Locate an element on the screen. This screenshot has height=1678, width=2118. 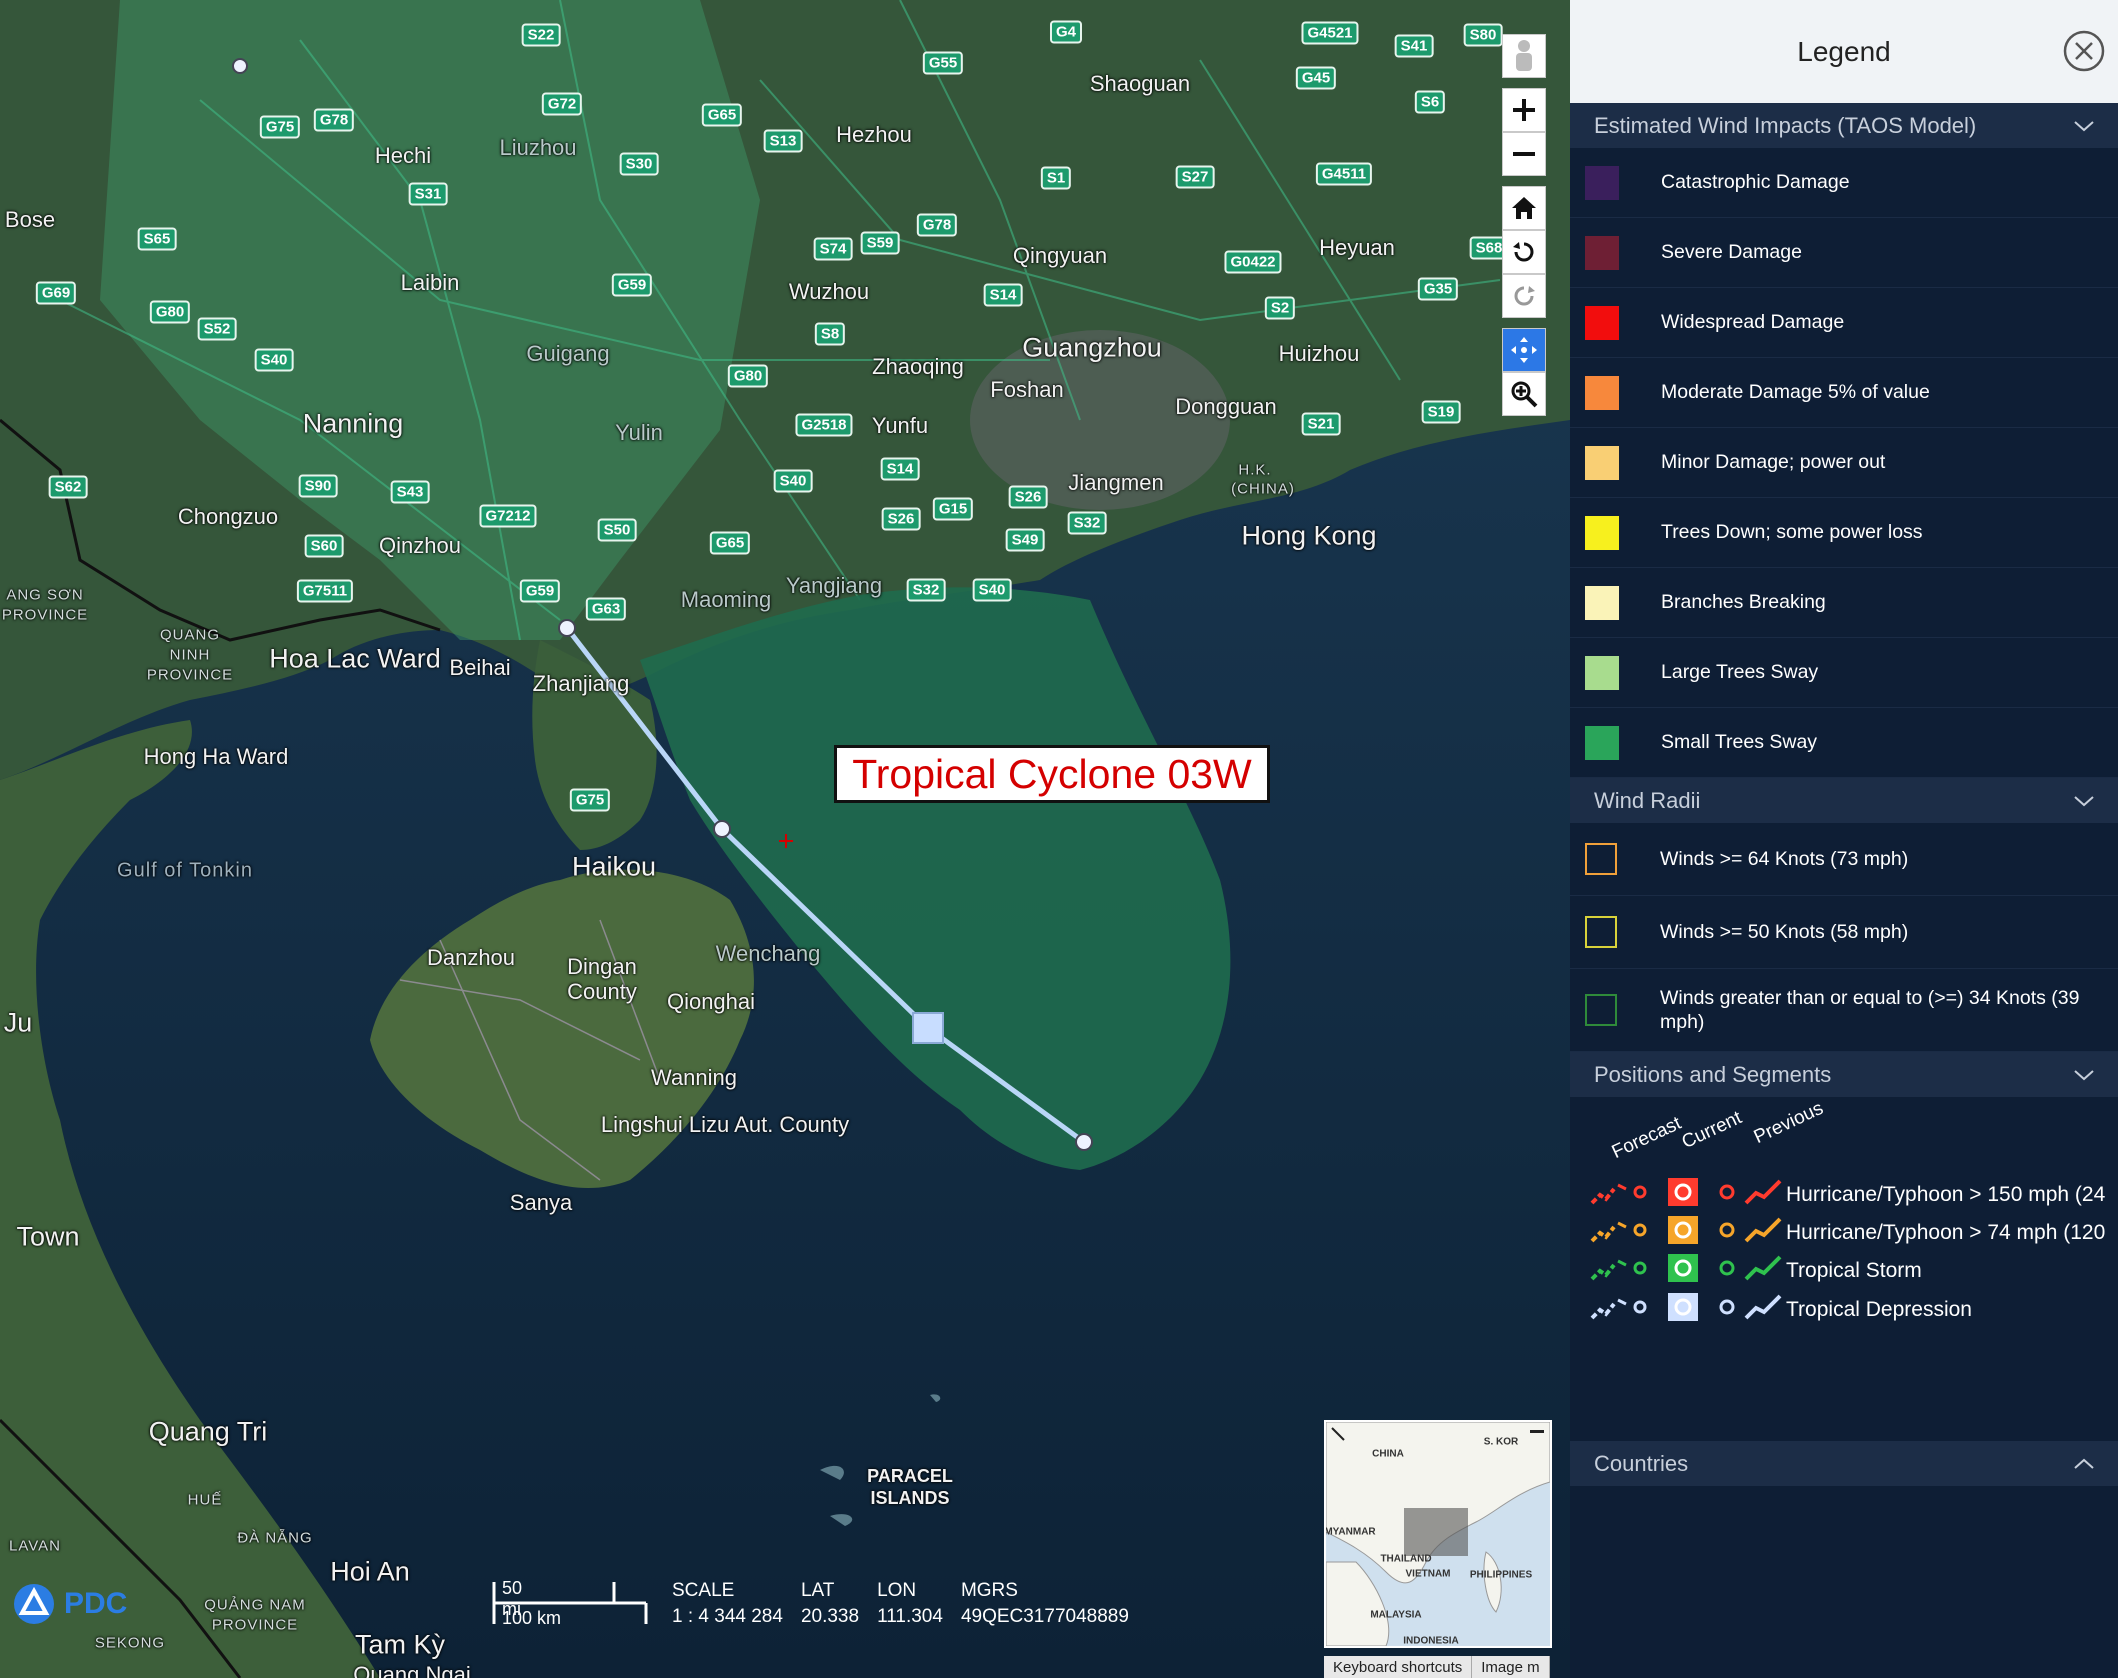
place-label: Wenchang is located at coordinates (768, 953).